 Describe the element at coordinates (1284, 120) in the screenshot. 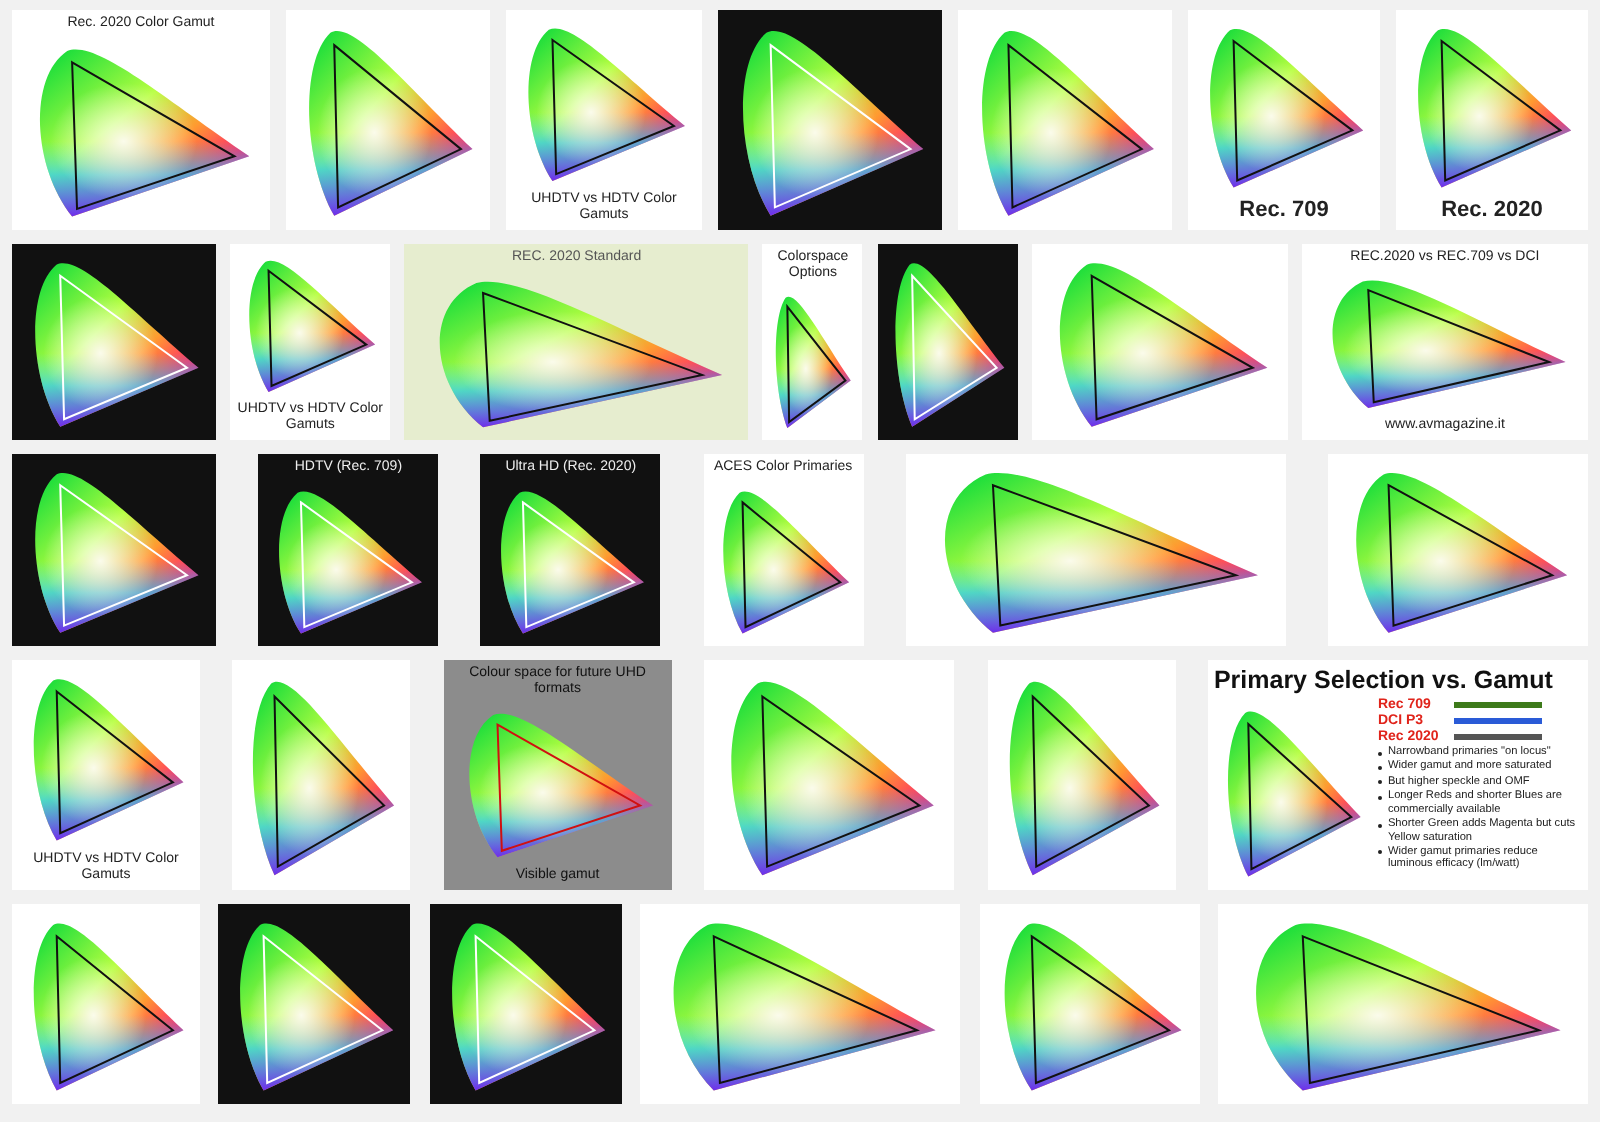

I see `image-thumbnail: Rec. 709` at that location.